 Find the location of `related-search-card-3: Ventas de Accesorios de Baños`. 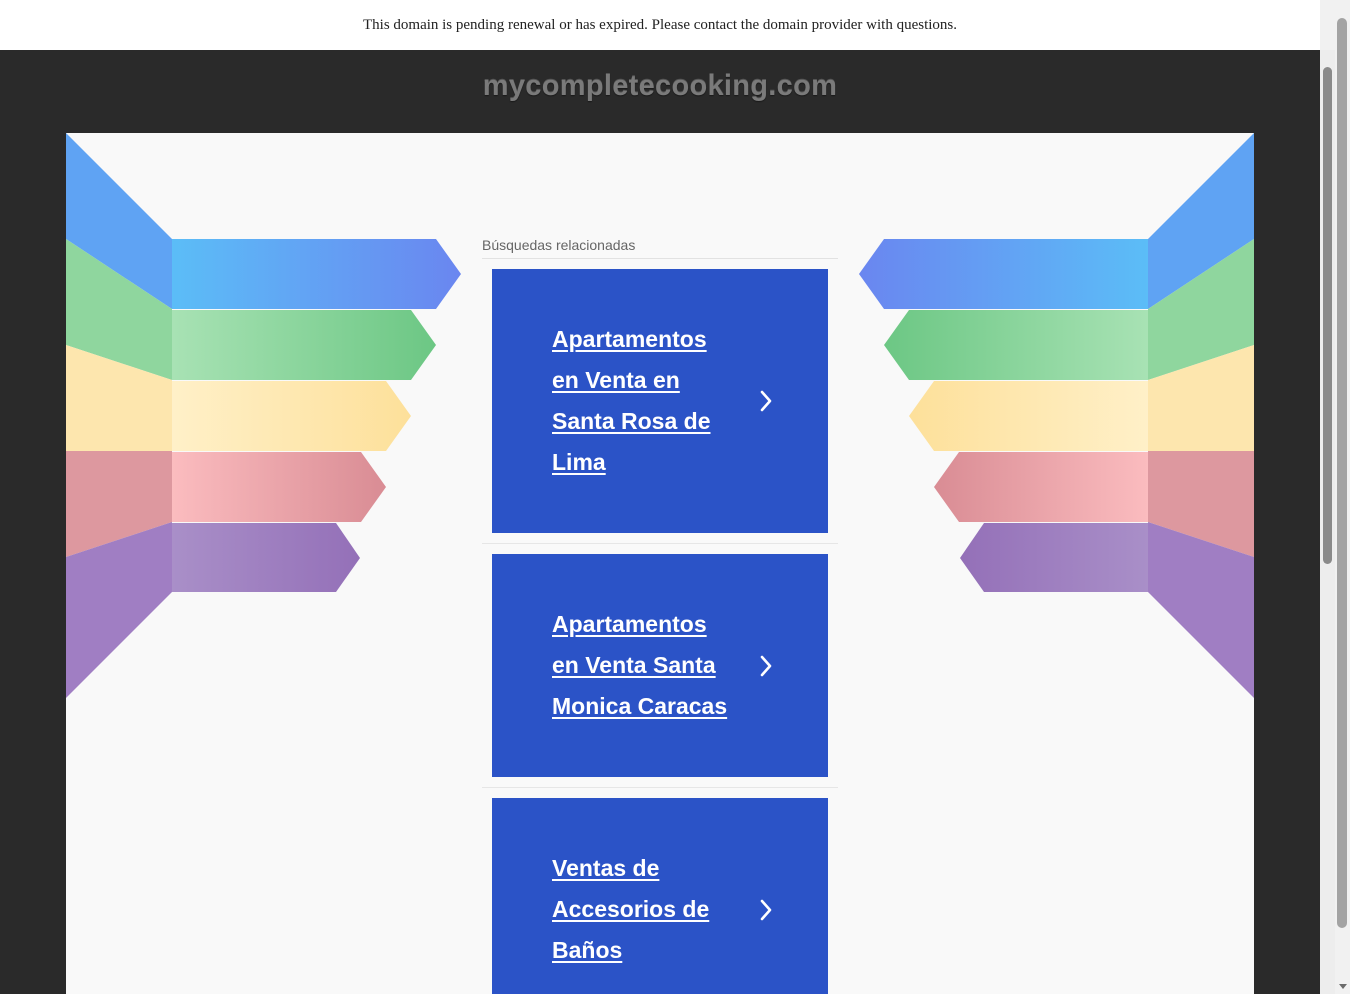

related-search-card-3: Ventas de Accesorios de Baños is located at coordinates (660, 896).